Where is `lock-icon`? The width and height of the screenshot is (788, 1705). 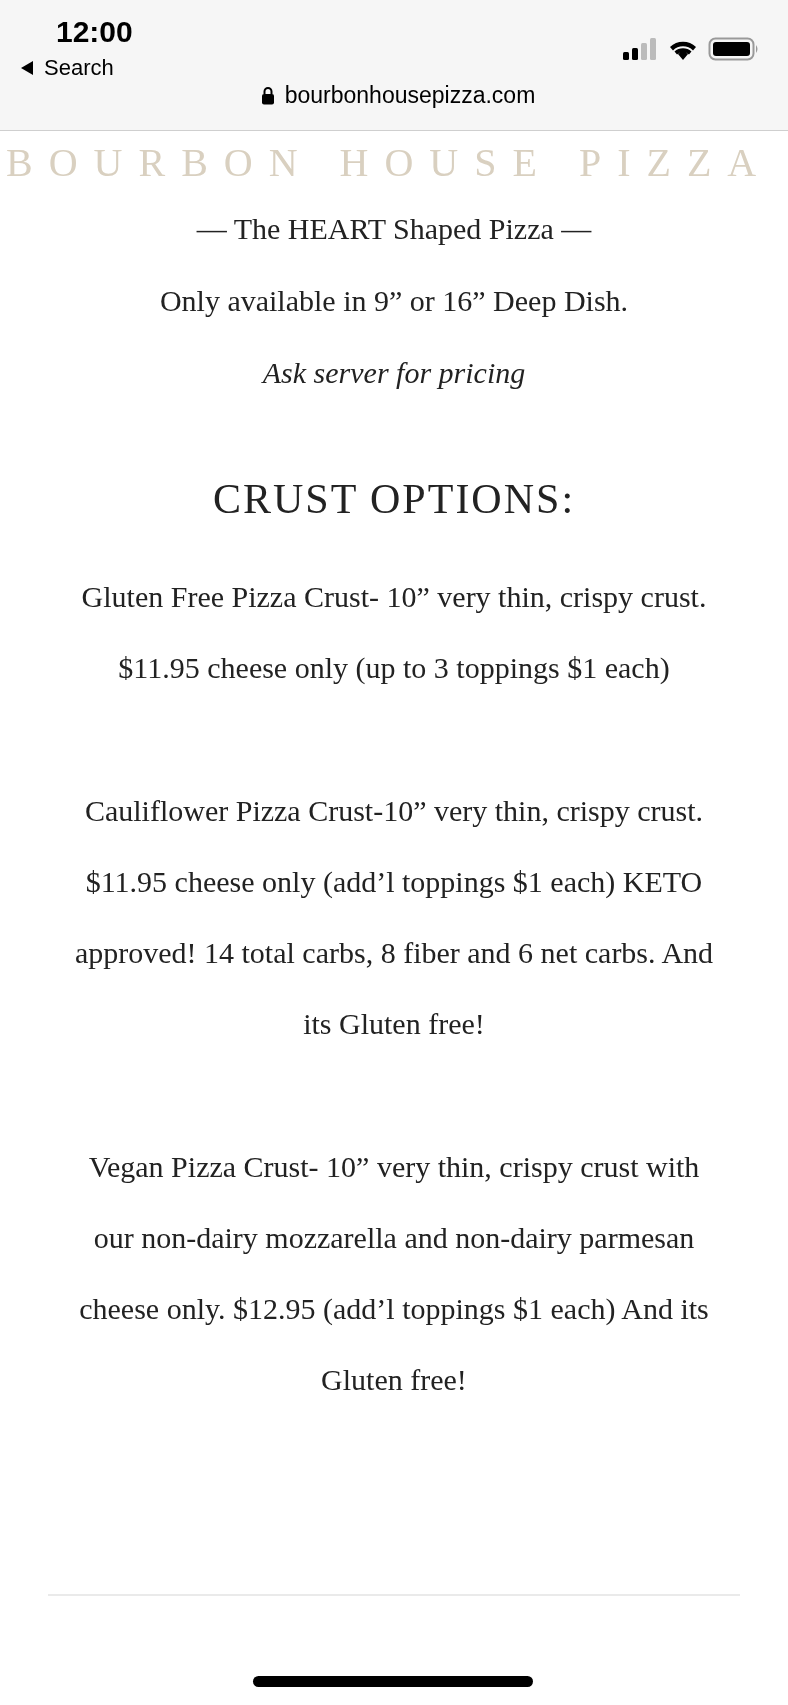
lock-icon is located at coordinates (267, 95).